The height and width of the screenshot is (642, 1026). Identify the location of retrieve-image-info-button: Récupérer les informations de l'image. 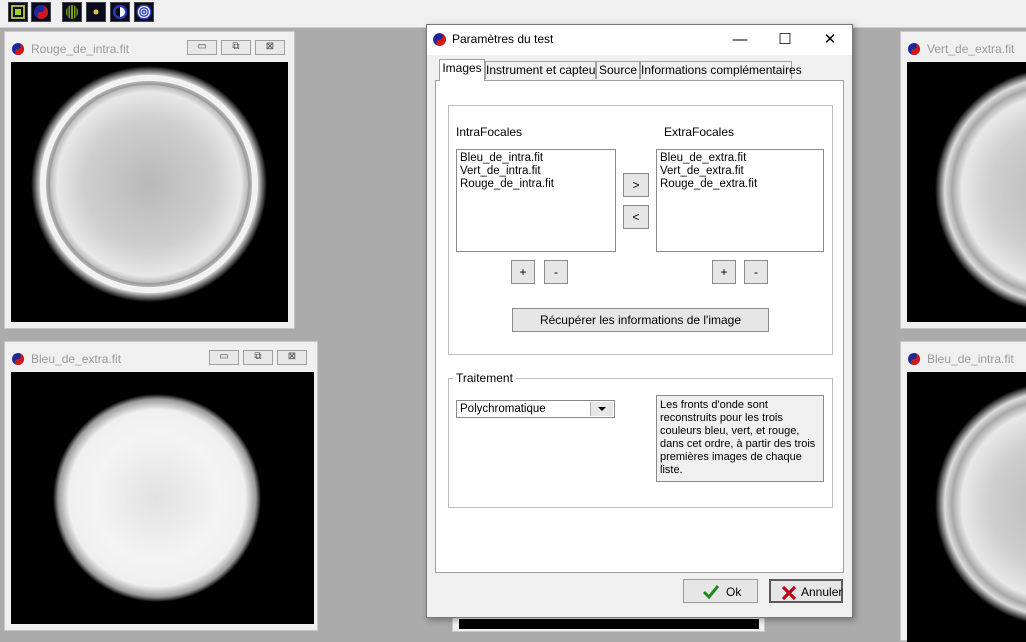
(640, 320).